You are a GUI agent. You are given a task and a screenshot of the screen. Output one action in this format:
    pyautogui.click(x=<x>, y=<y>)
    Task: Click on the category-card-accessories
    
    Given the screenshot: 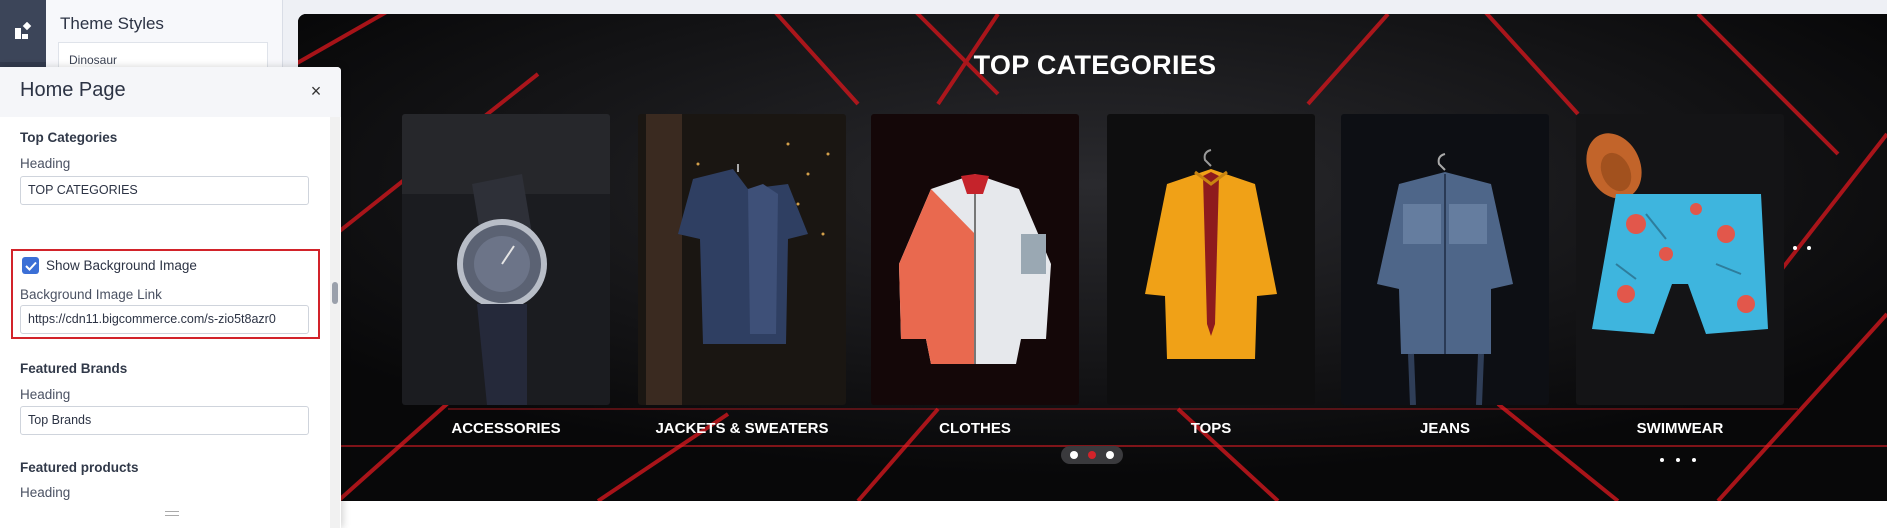 What is the action you would take?
    pyautogui.click(x=506, y=259)
    